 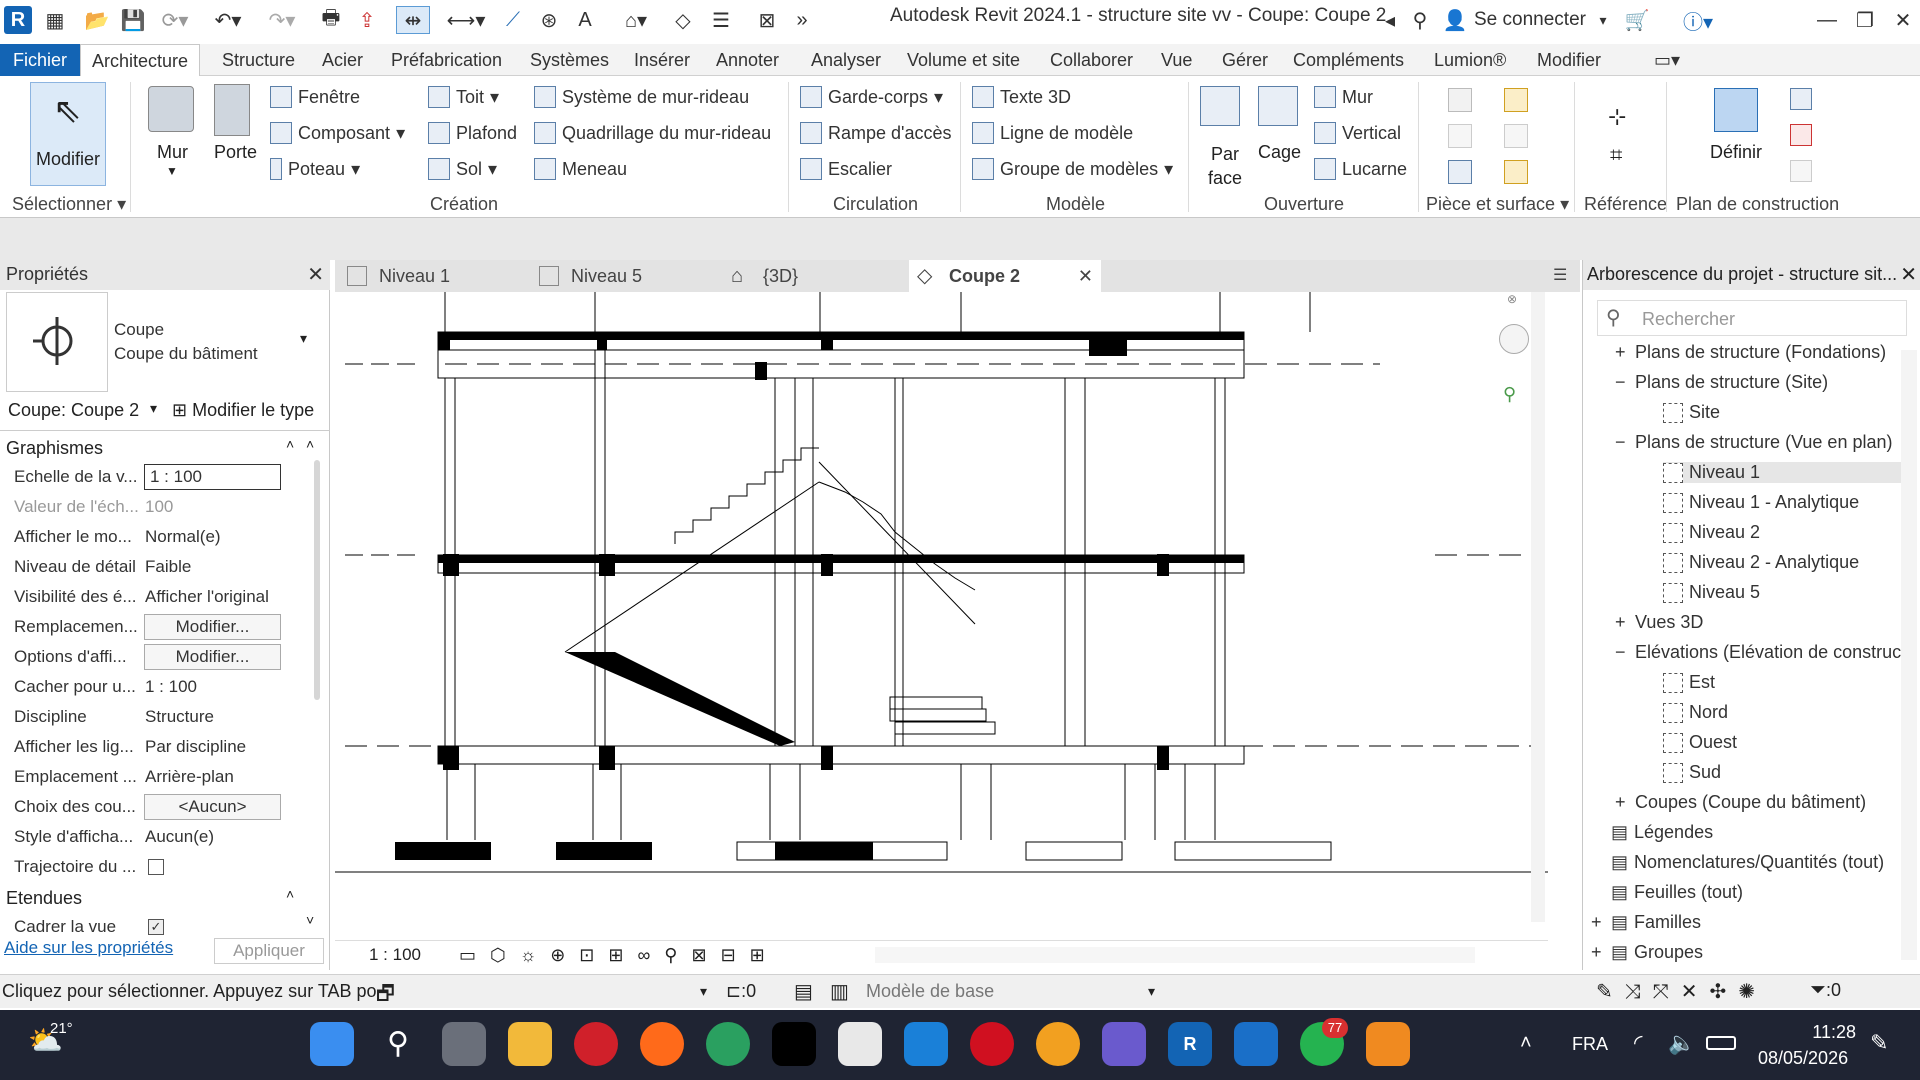 I want to click on close-hidden-icon: ⊠, so click(x=767, y=20).